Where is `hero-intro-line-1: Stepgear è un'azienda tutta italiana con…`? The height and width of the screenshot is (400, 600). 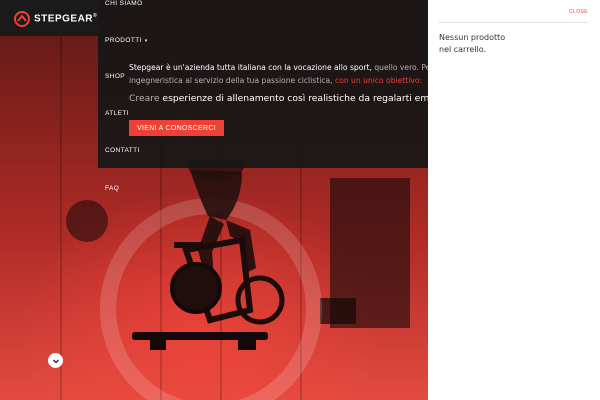
hero-intro-line-1: Stepgear è un'azienda tutta italiana con… is located at coordinates (279, 67).